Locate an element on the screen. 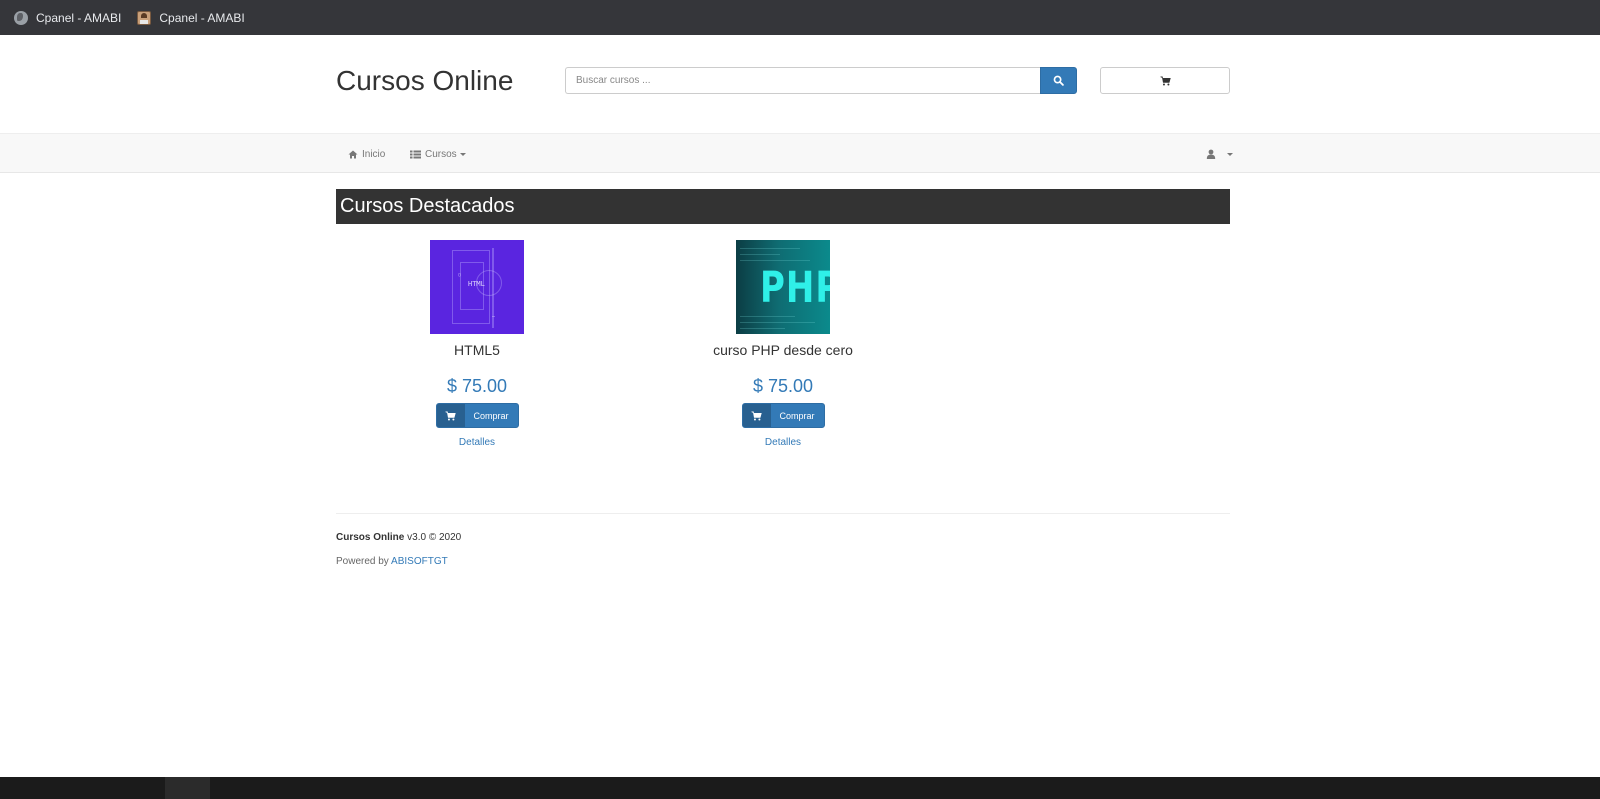 The width and height of the screenshot is (1600, 799). taskbar-item is located at coordinates (187, 788).